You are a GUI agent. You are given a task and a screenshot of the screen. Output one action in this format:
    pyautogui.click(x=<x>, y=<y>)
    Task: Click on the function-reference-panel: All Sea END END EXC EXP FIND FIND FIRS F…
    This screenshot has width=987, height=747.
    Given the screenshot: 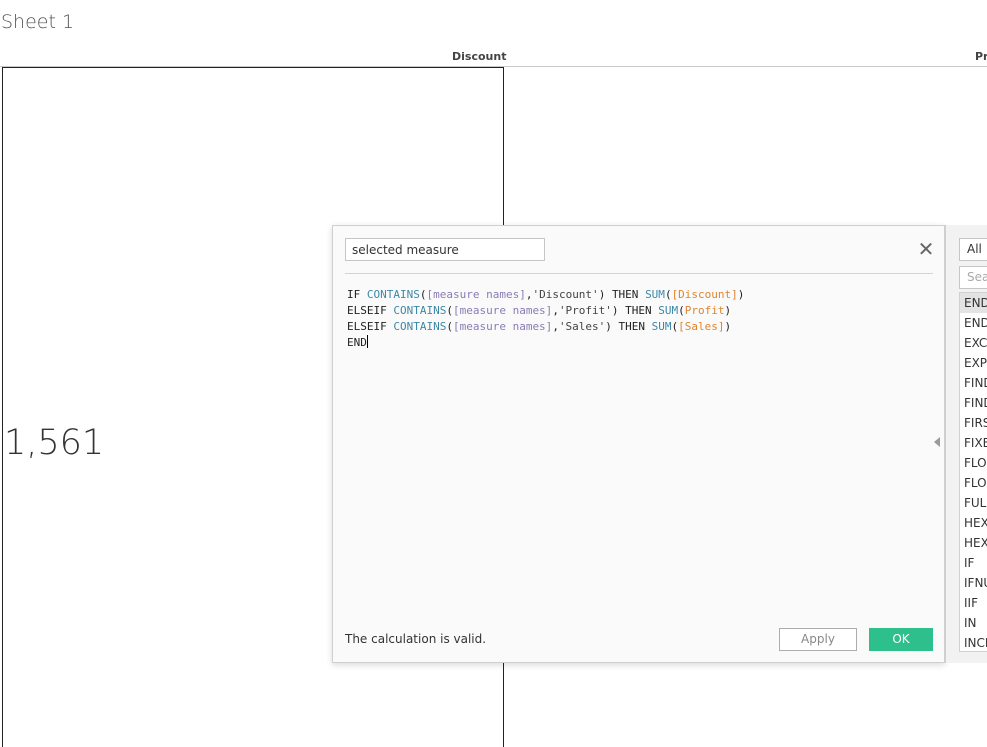 What is the action you would take?
    pyautogui.click(x=966, y=444)
    